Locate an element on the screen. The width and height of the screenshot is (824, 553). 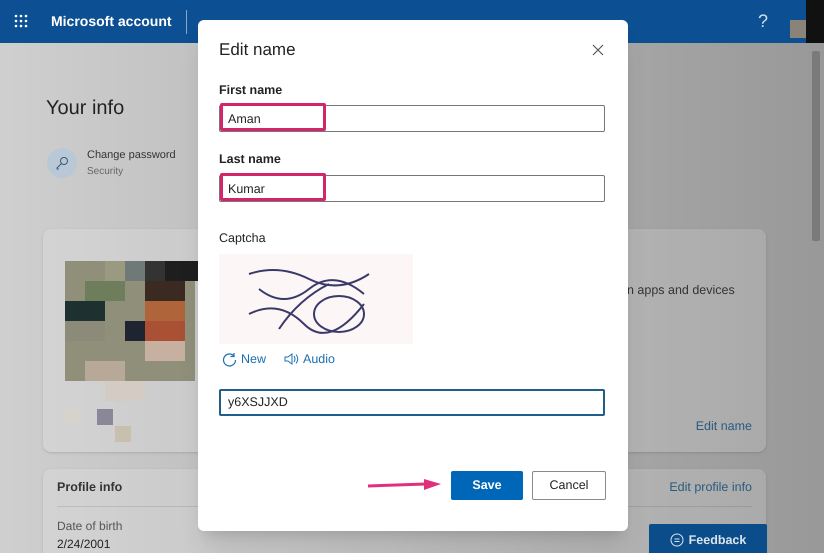
brand-name: Microsoft account is located at coordinates (111, 21).